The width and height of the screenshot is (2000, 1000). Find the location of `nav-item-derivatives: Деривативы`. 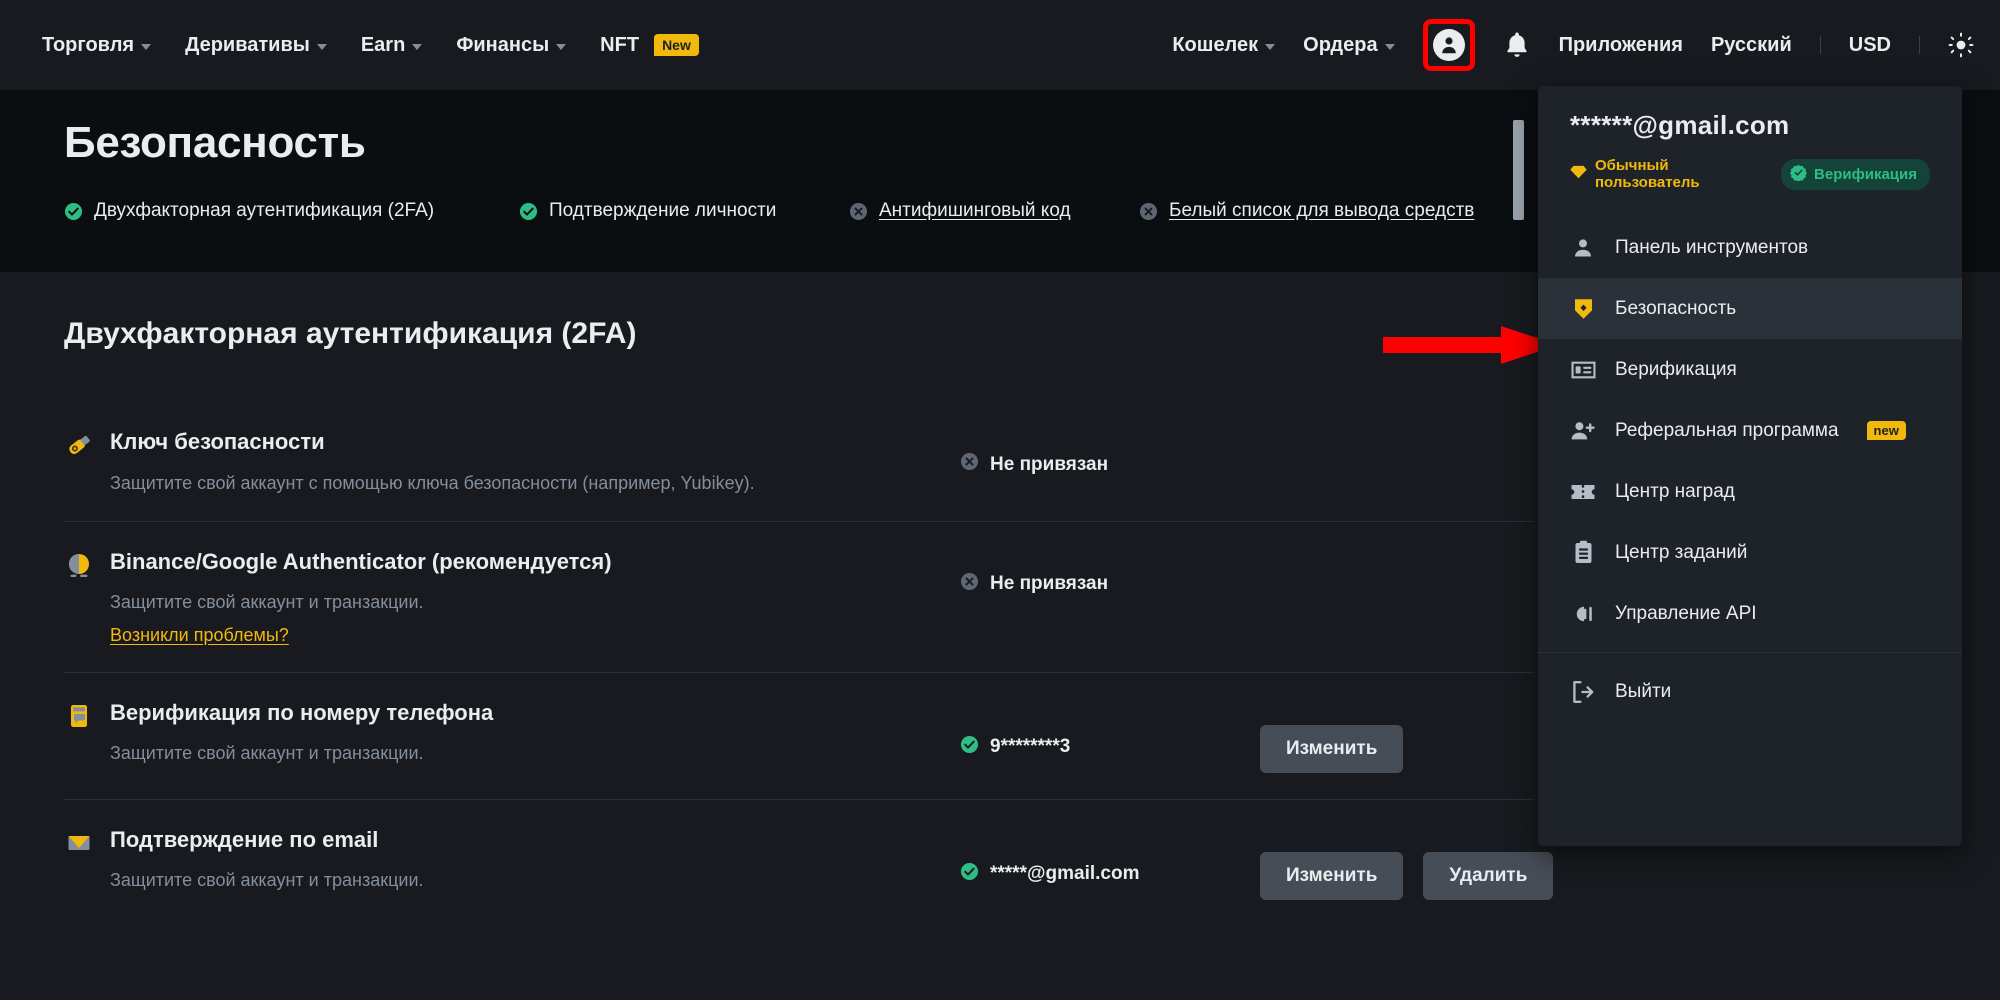

nav-item-derivatives: Деривативы is located at coordinates (256, 45).